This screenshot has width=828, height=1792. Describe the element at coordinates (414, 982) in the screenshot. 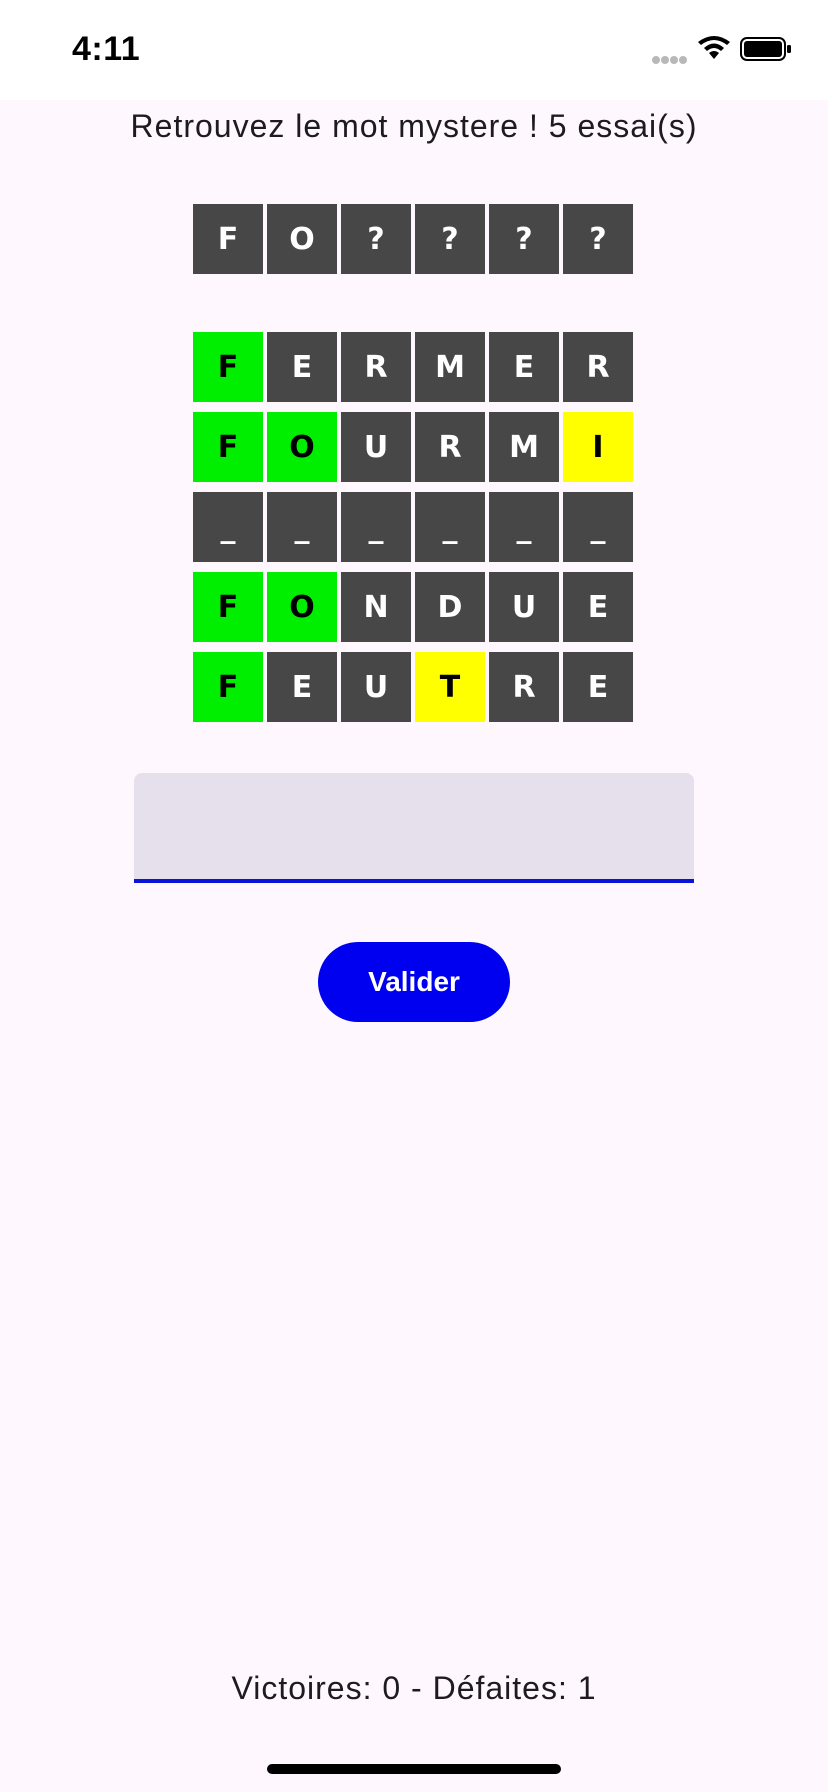

I see `validate-button: Valider` at that location.